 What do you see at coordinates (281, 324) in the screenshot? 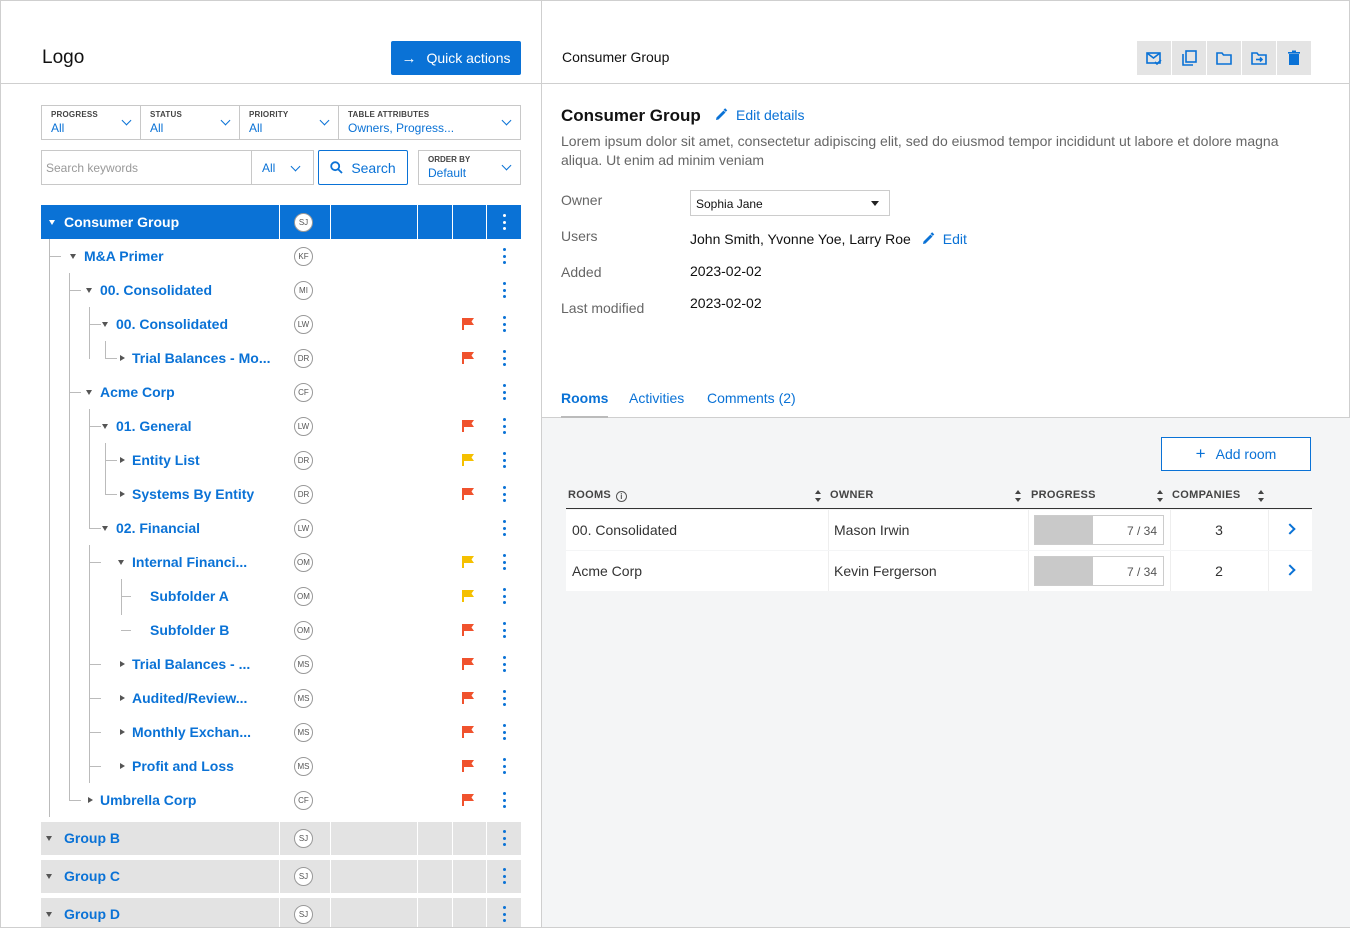
I see `tree-row: 00. Consolidated LW` at bounding box center [281, 324].